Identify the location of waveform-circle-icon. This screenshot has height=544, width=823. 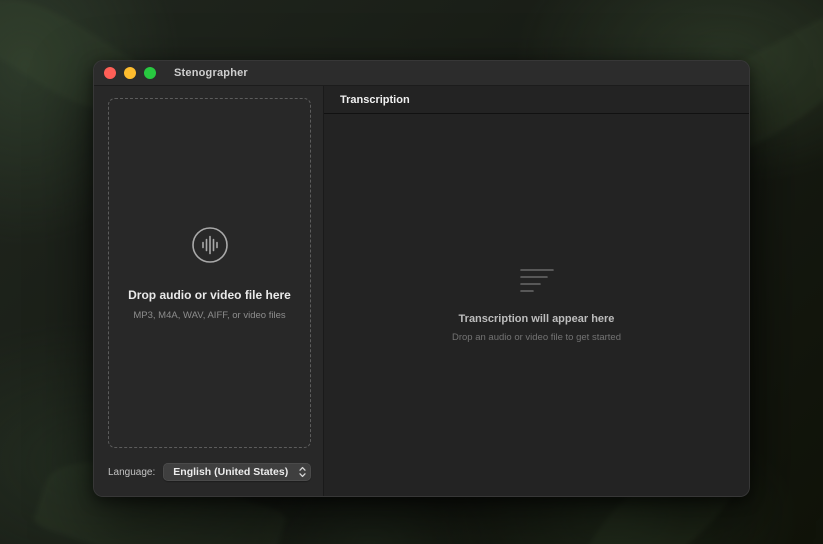
(210, 247).